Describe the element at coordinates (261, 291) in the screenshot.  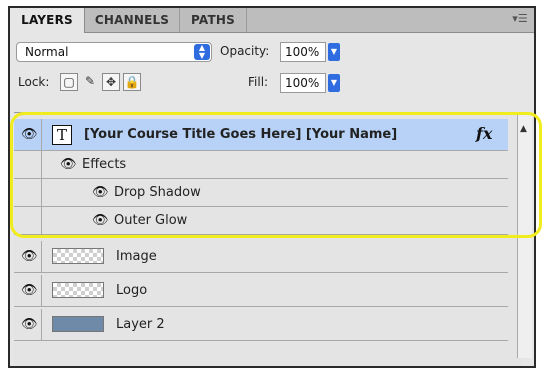
I see `layer-row-logo: 👁 Logo` at that location.